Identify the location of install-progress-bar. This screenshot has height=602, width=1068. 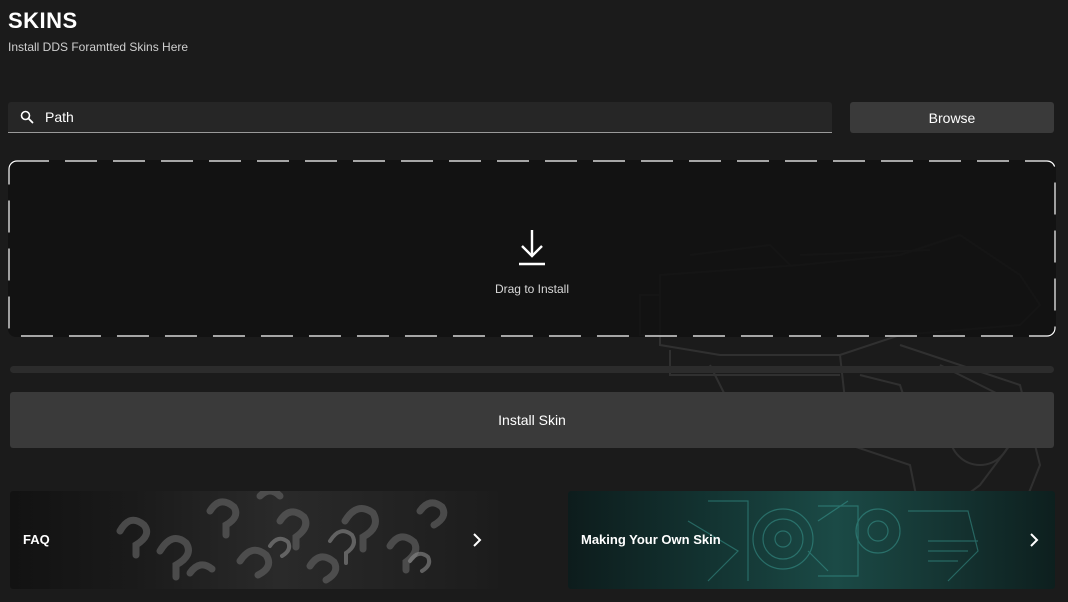
(532, 369).